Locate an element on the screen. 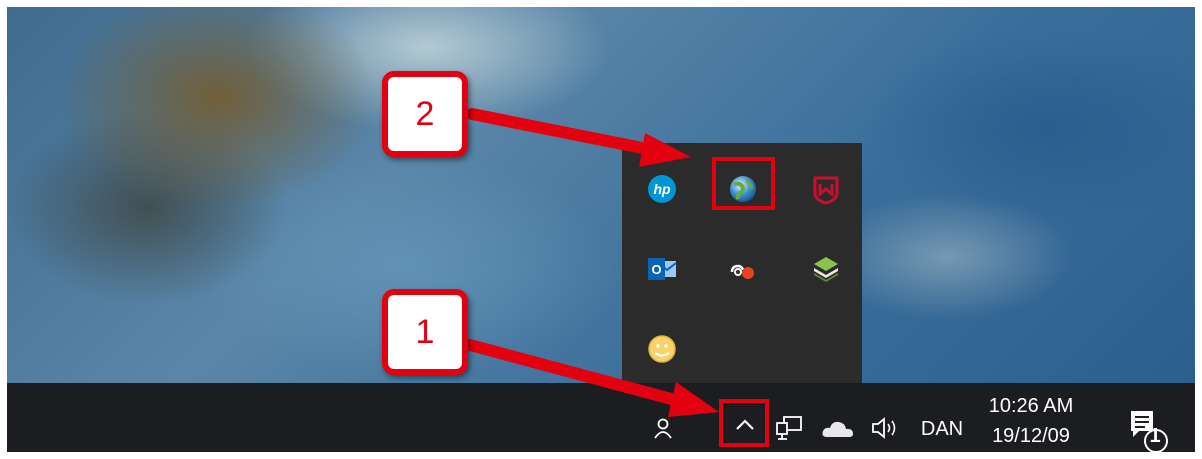 This screenshot has height=459, width=1202. action-center-button: 1 is located at coordinates (1147, 427).